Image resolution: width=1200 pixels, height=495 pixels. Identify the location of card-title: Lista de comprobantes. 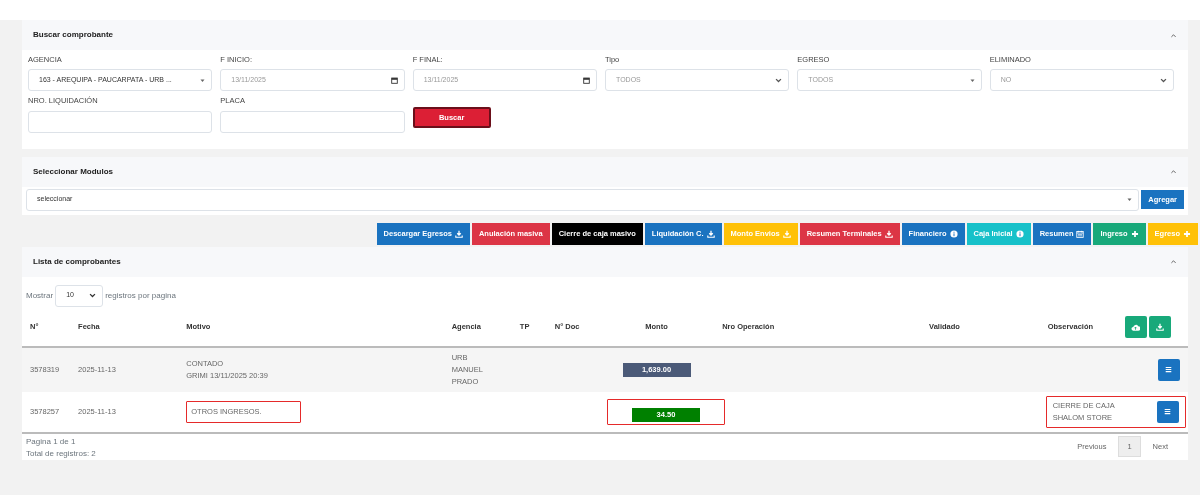
(77, 261).